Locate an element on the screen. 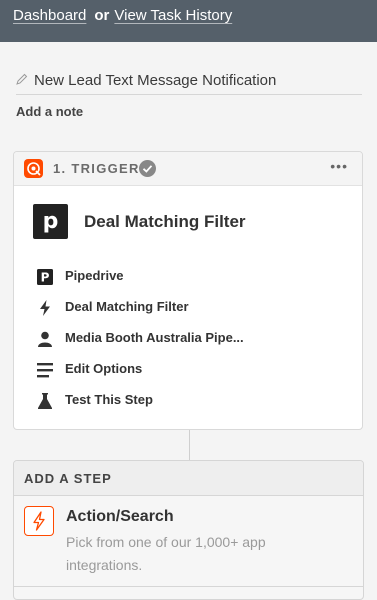  more-options-icon: ••• is located at coordinates (339, 166).